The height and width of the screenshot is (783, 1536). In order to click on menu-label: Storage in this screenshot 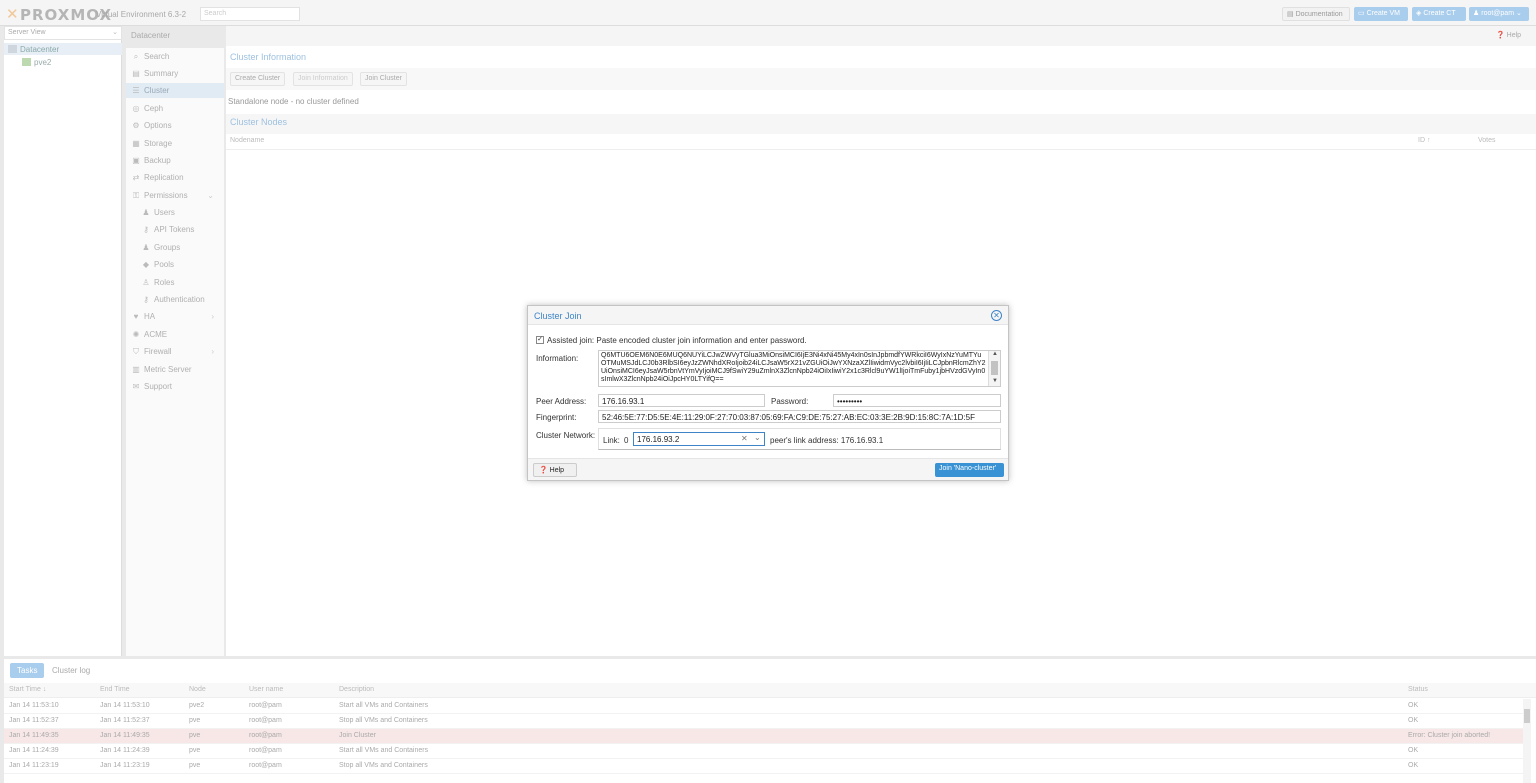, I will do `click(158, 143)`.